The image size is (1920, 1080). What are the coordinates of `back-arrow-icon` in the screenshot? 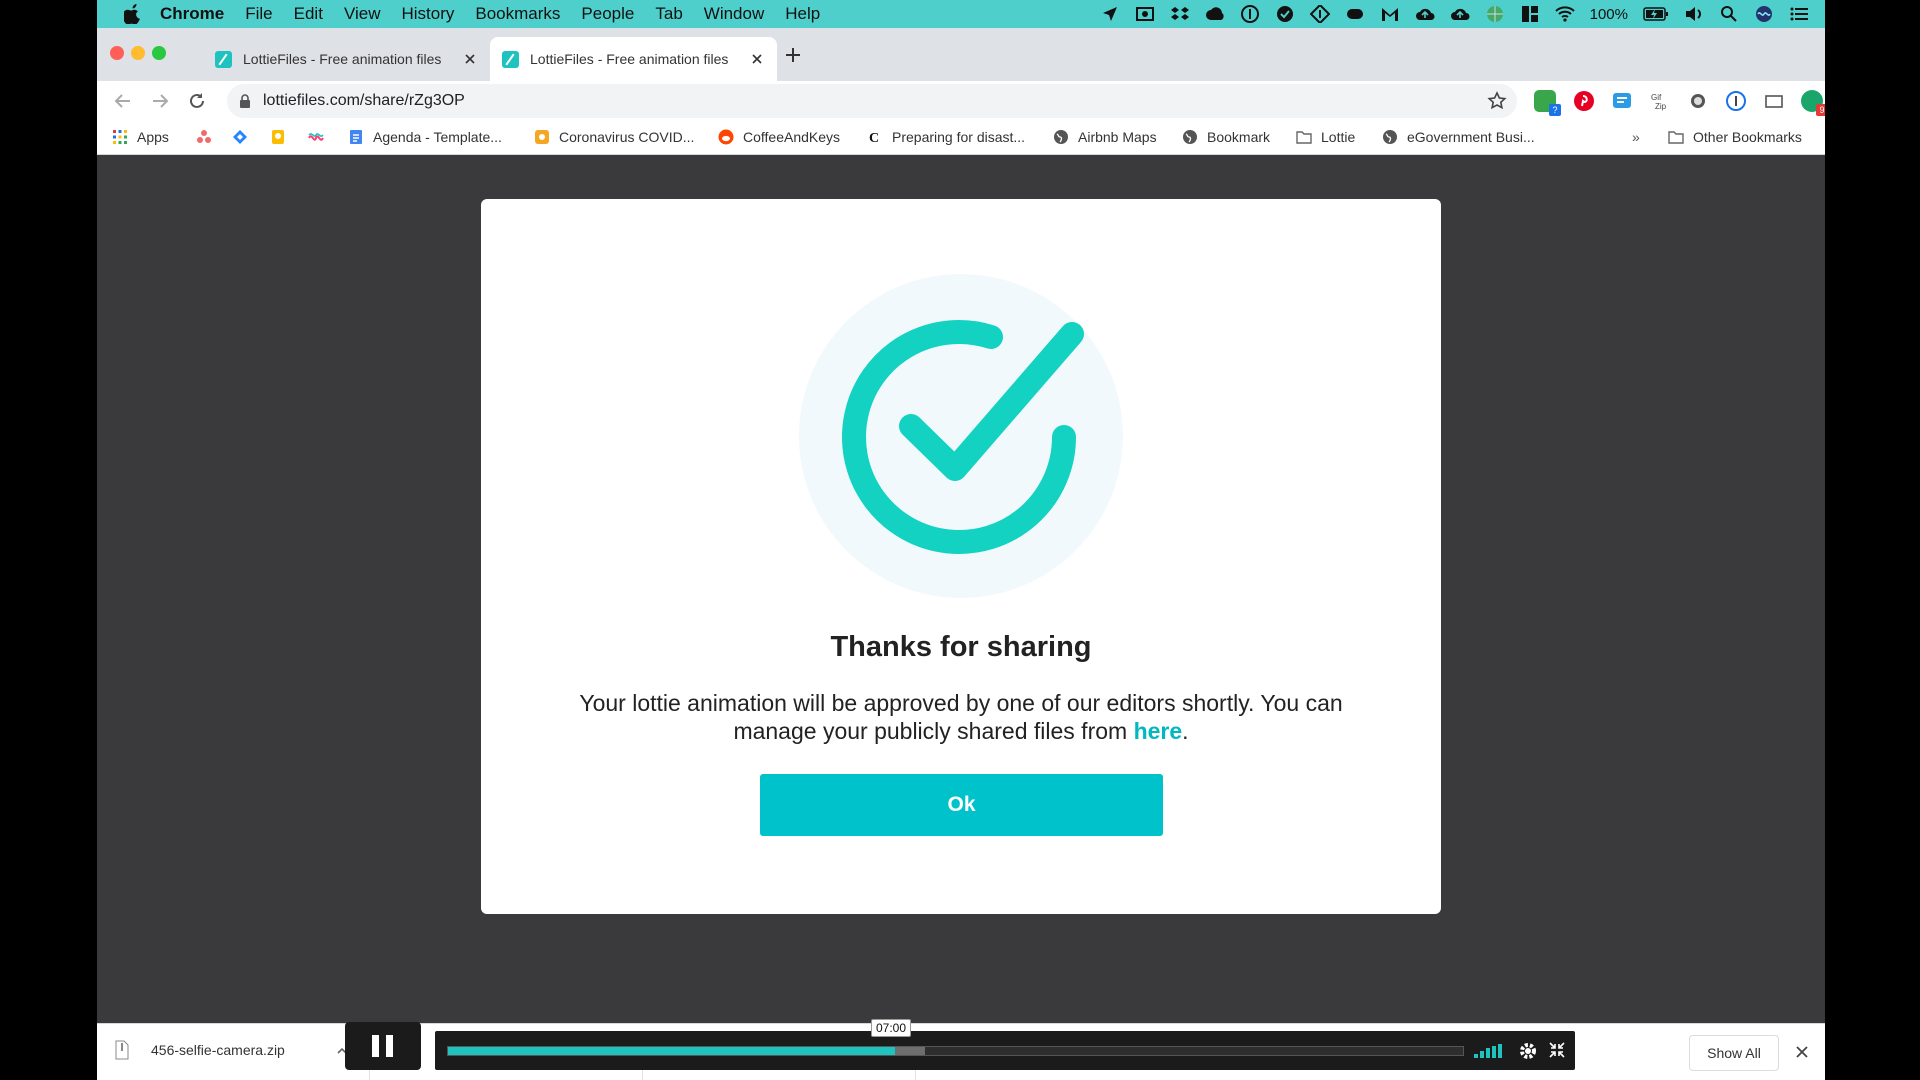 It's located at (123, 101).